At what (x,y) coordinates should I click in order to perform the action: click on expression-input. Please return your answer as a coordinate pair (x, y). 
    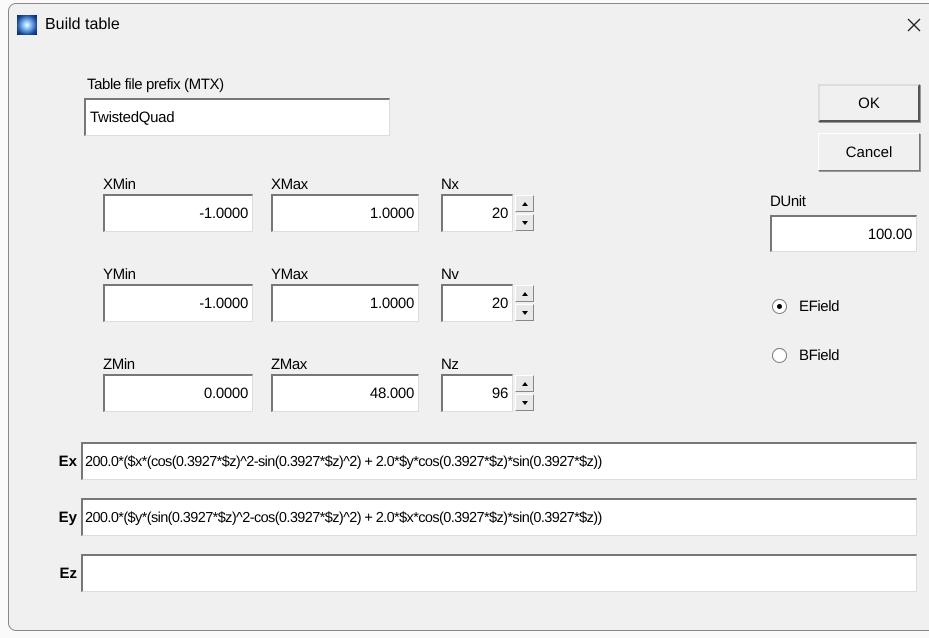
    Looking at the image, I should click on (499, 573).